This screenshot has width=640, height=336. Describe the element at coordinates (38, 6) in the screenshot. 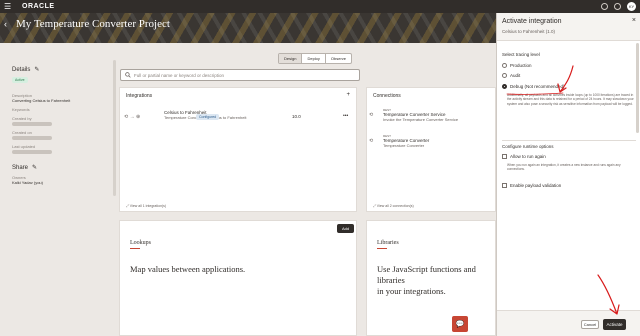

I see `oracle-logo: ORACLE` at that location.